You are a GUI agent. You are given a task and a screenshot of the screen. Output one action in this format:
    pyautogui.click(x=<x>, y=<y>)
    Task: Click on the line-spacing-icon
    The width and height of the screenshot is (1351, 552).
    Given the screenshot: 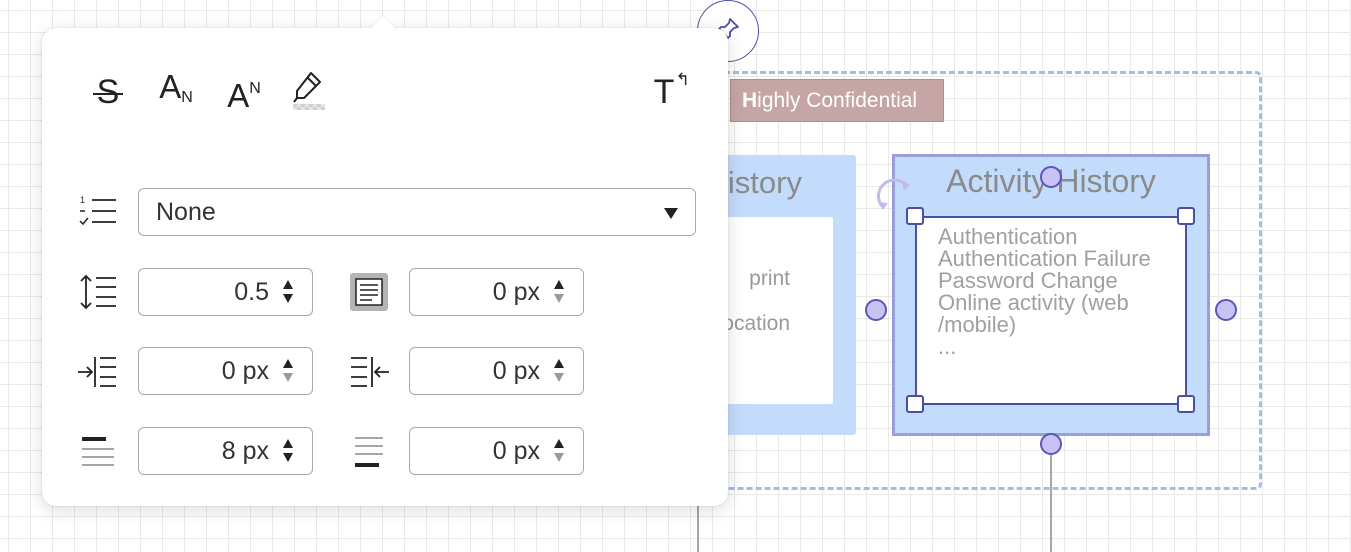 What is the action you would take?
    pyautogui.click(x=98, y=292)
    